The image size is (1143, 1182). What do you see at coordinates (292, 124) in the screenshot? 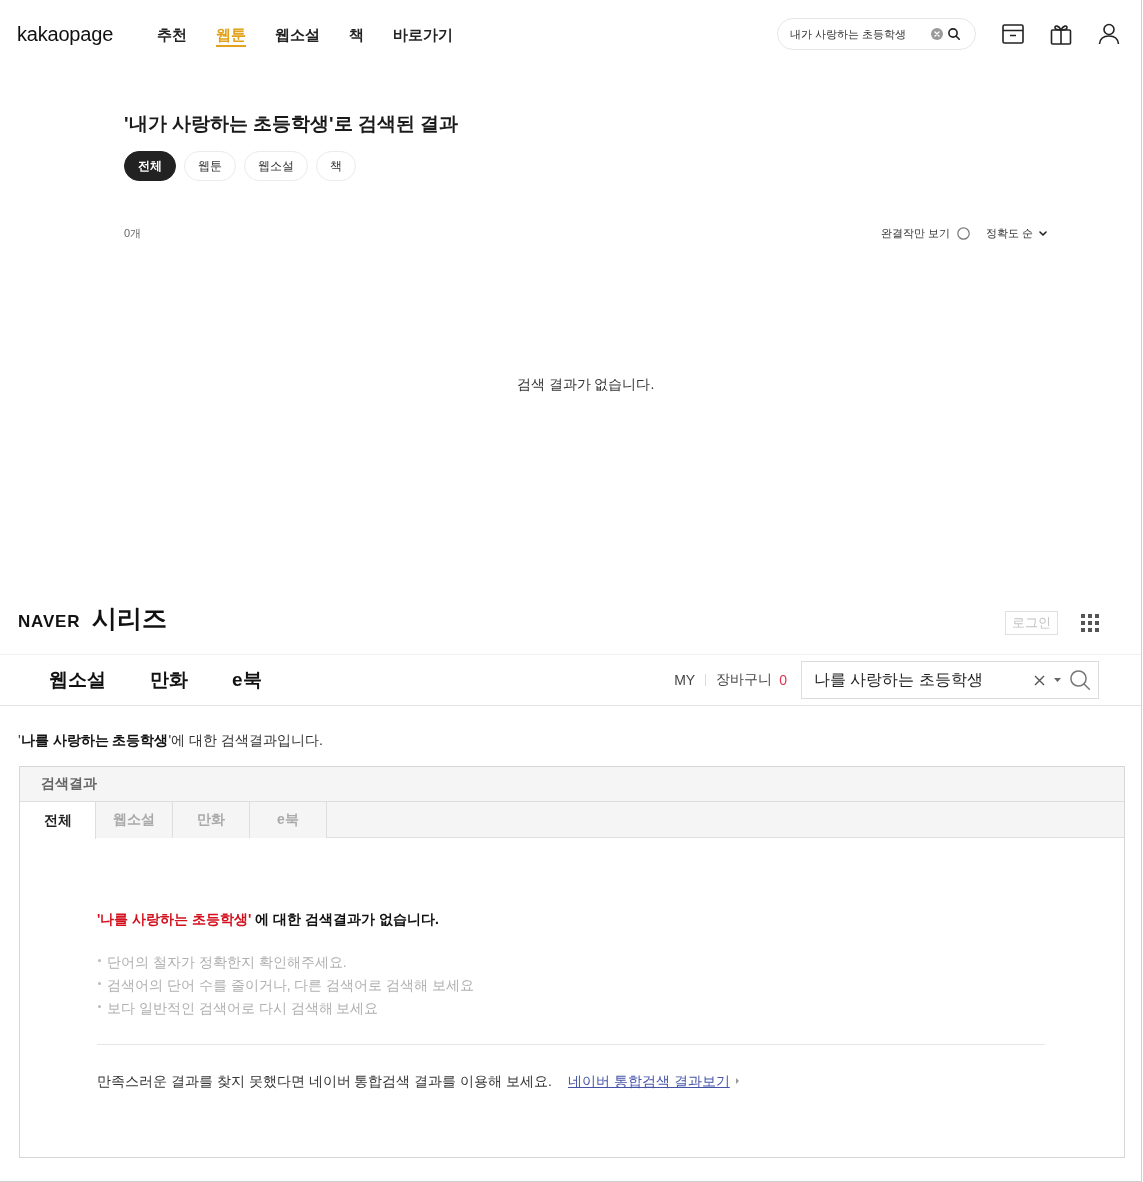
I see `search-result-title: '내가 사랑하는 초등학생'로 검색된 결과` at bounding box center [292, 124].